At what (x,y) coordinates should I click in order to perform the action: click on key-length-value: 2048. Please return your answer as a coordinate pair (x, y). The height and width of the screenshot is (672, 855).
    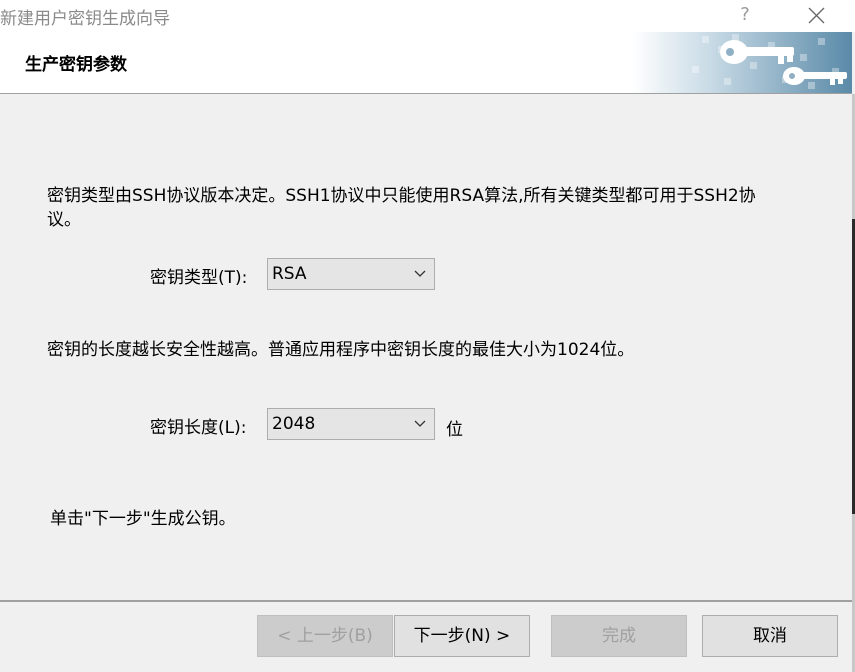
    Looking at the image, I should click on (294, 424).